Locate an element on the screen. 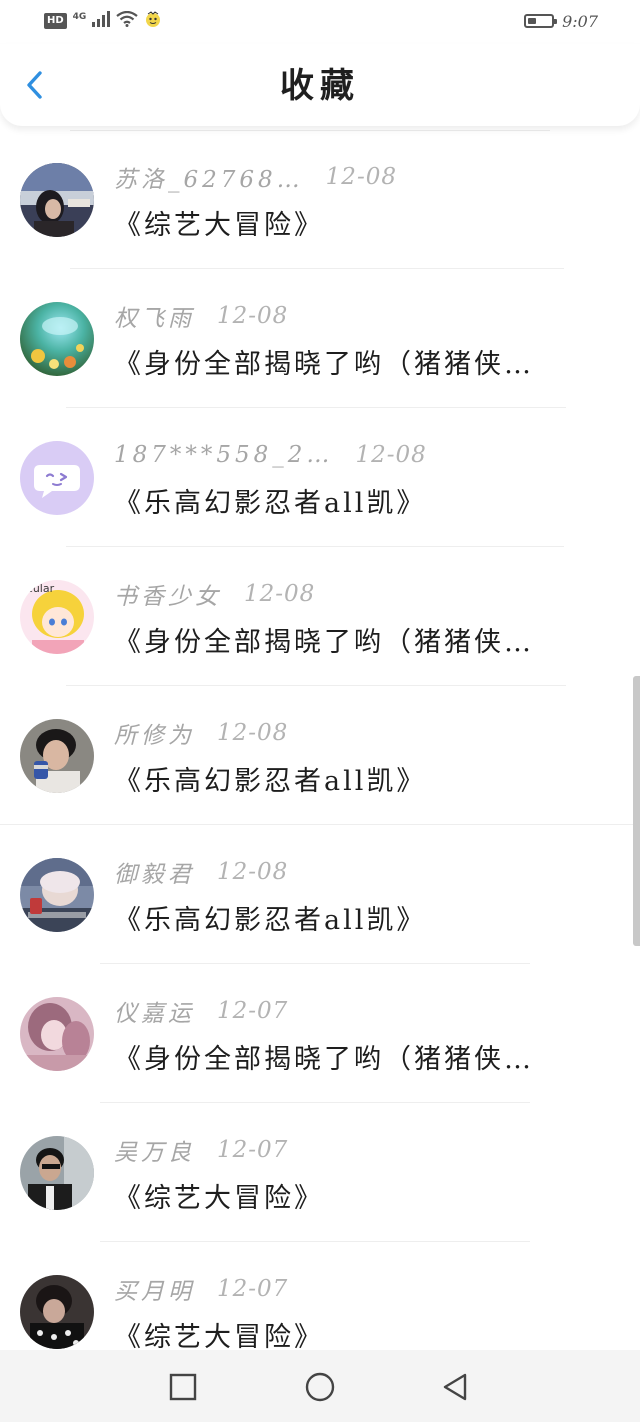  notification-app-icon is located at coordinates (153, 21).